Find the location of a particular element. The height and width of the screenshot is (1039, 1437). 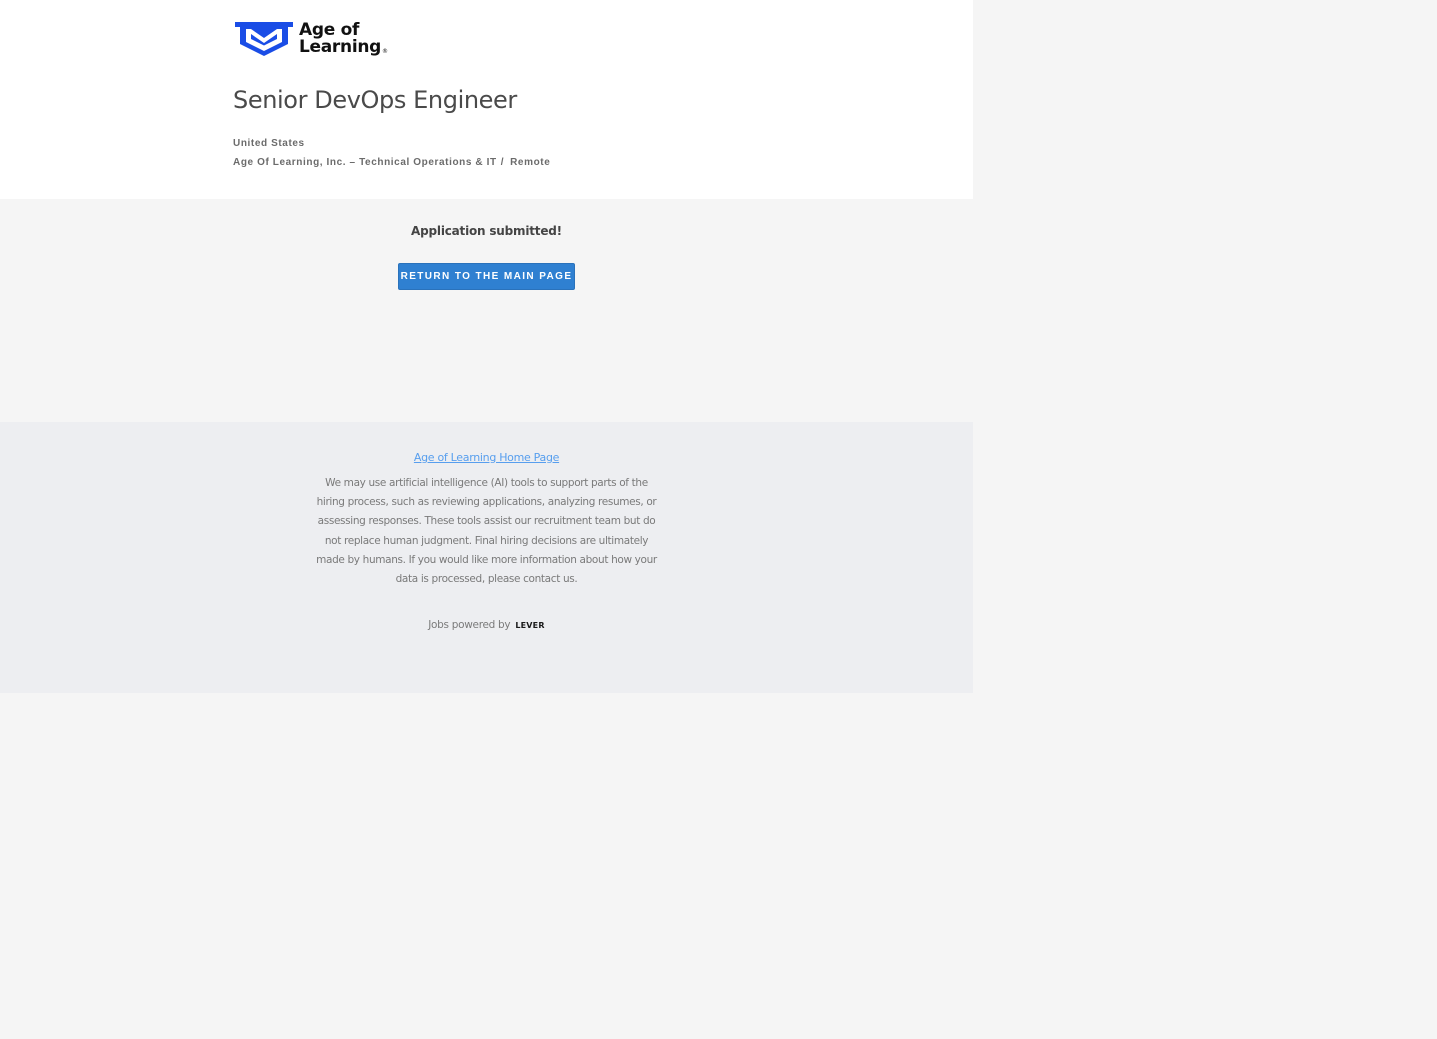

job-location: United States is located at coordinates (269, 143).